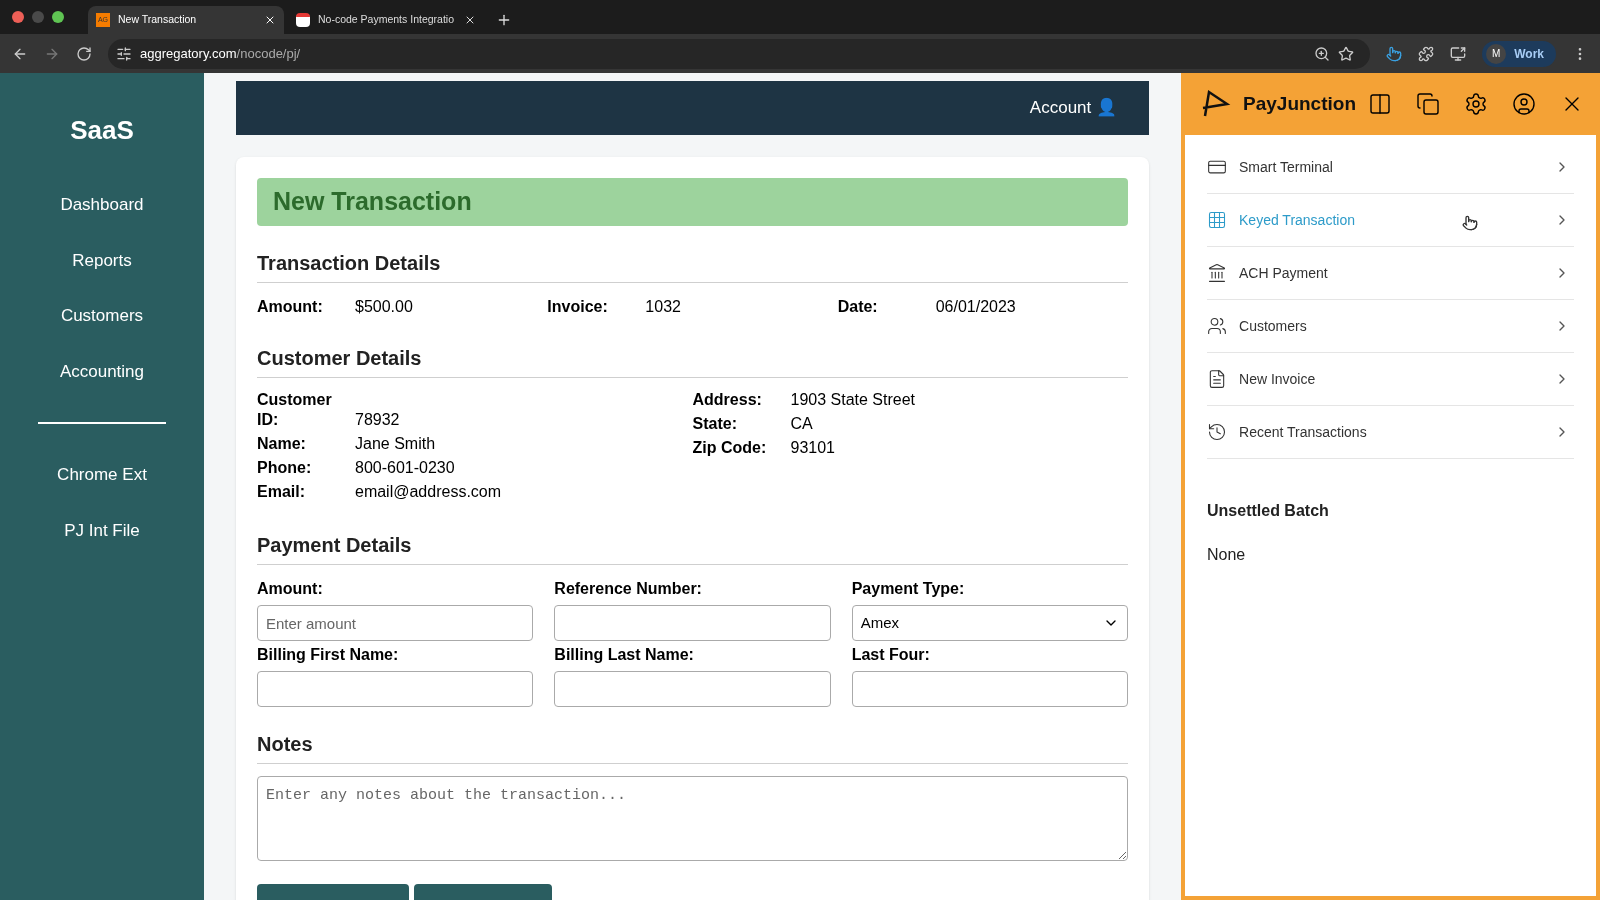 The width and height of the screenshot is (1600, 900). I want to click on payment-type-select: Amex, so click(989, 623).